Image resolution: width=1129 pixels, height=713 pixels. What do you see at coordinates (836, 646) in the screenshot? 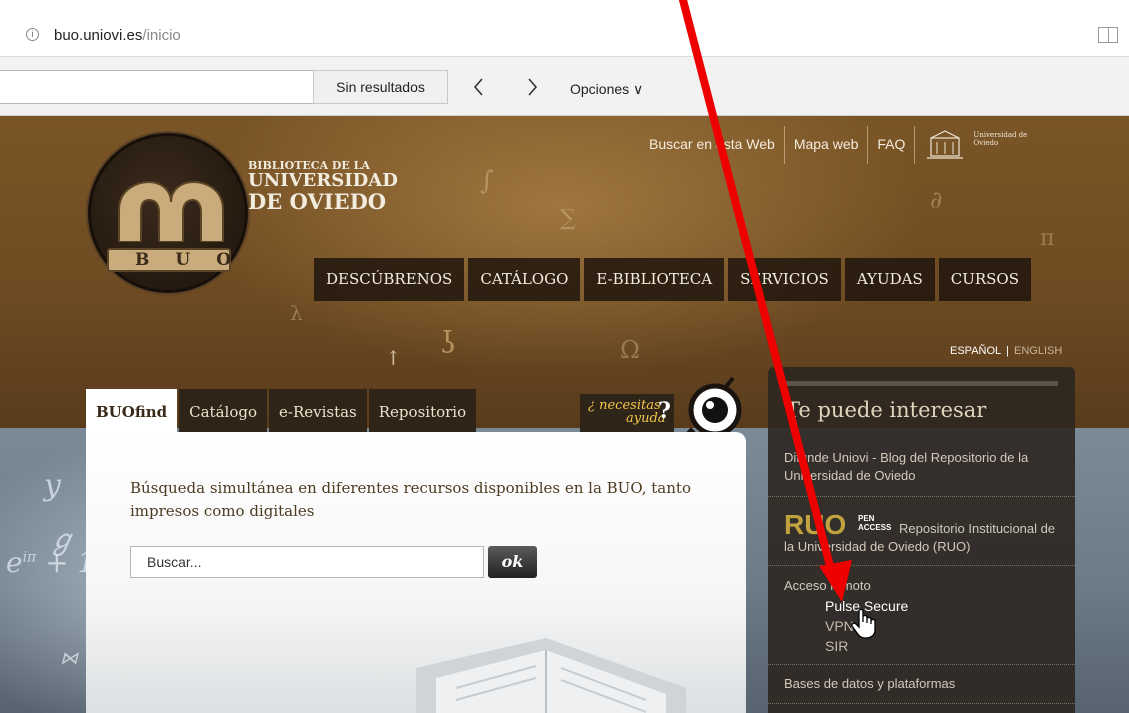
I see `remote-sir-link: SIR` at bounding box center [836, 646].